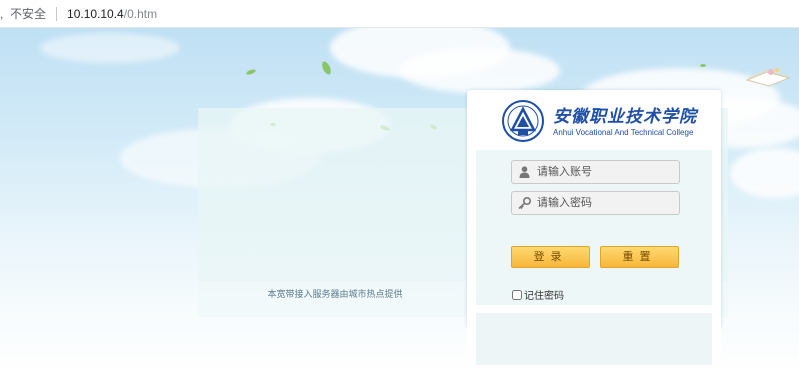 This screenshot has width=799, height=376. I want to click on address-separator, so click(57, 13).